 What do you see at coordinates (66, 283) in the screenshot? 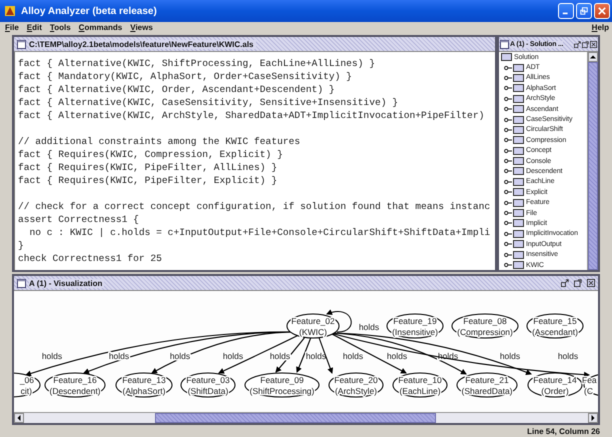
I see `frame-title: A (1) - Visualization` at bounding box center [66, 283].